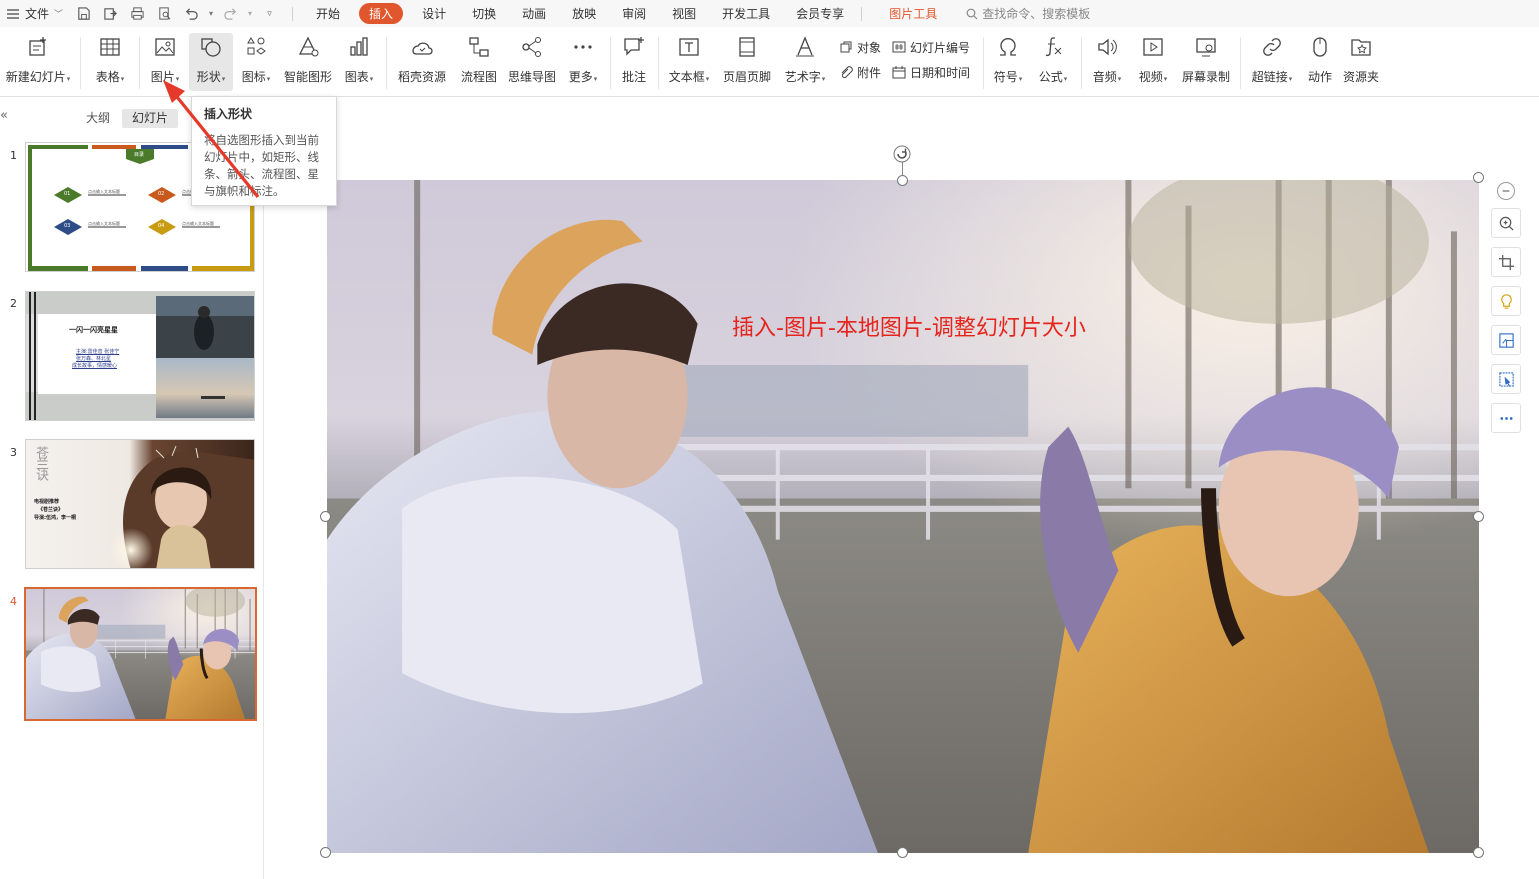 Image resolution: width=1539 pixels, height=879 pixels. Describe the element at coordinates (230, 14) in the screenshot. I see `redo-button` at that location.